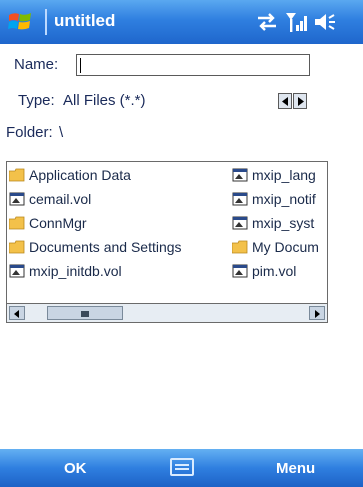 This screenshot has height=487, width=363. Describe the element at coordinates (70, 175) in the screenshot. I see `list-item: Application Data` at that location.